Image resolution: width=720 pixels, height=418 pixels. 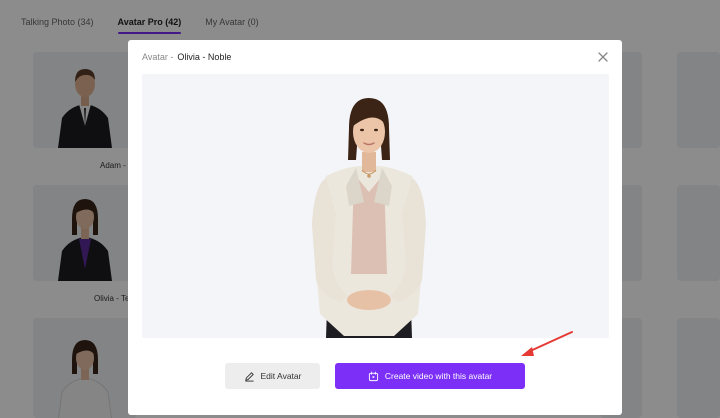 What do you see at coordinates (204, 57) in the screenshot?
I see `modal-title-avatar-name: Olivia - Noble` at bounding box center [204, 57].